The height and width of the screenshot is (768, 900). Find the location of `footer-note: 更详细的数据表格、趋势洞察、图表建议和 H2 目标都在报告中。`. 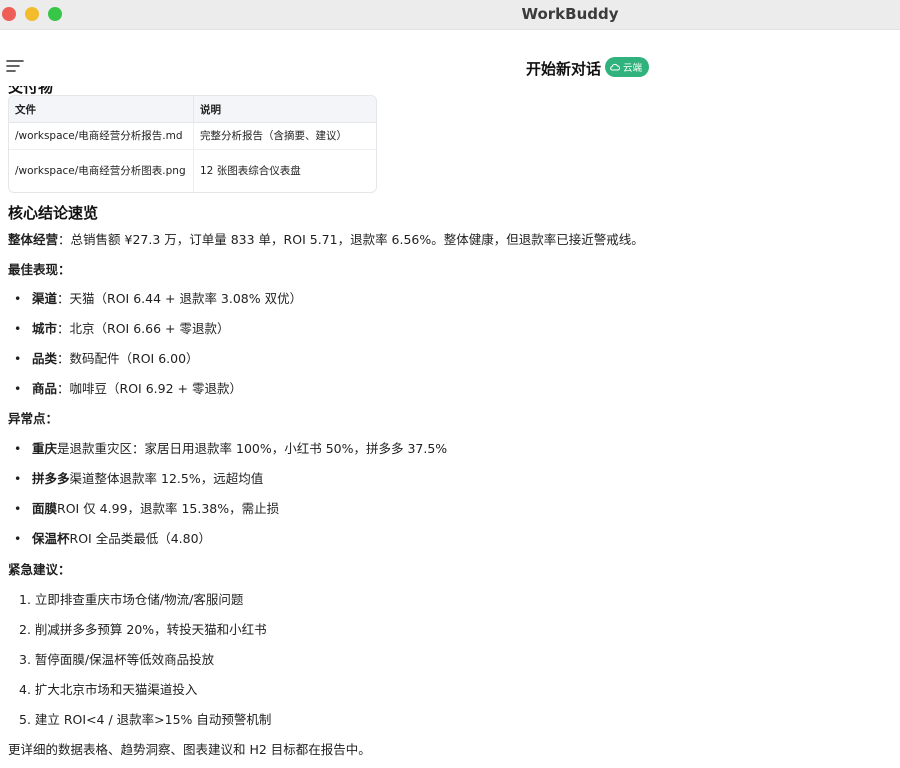

footer-note: 更详细的数据表格、趋势洞察、图表建议和 H2 目标都在报告中。 is located at coordinates (189, 749).